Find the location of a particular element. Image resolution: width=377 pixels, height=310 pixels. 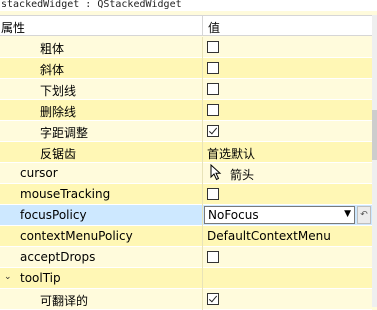

cursor-value: 箭头 is located at coordinates (242, 174).